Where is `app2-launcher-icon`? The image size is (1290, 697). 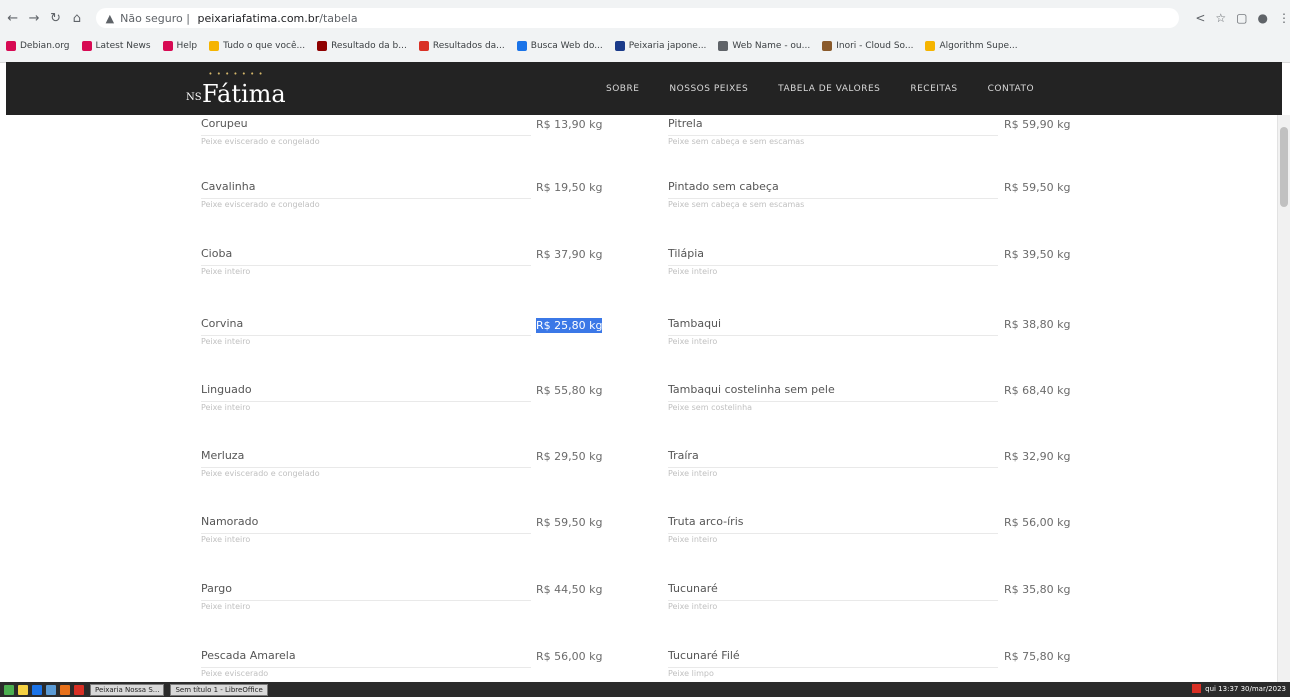
app2-launcher-icon is located at coordinates (79, 689).